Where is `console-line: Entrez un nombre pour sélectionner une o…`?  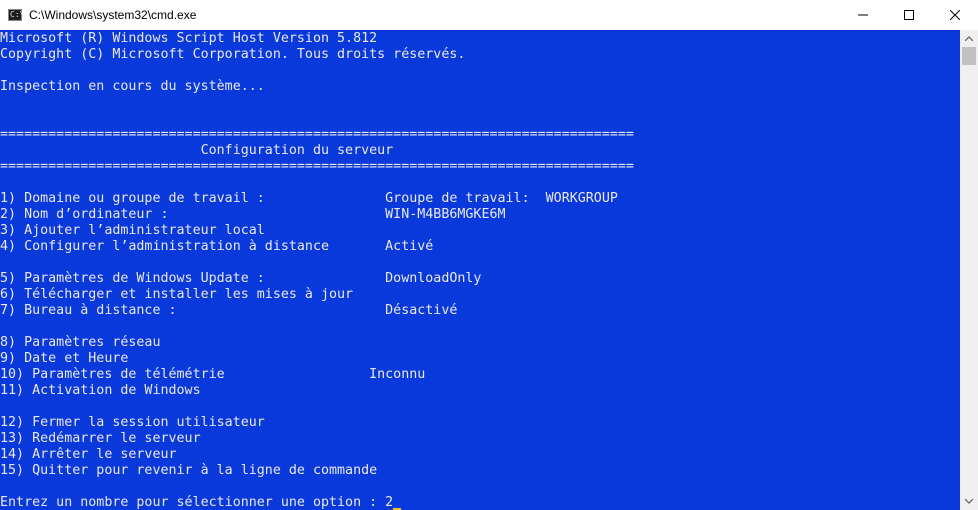
console-line: Entrez un nombre pour sélectionner une o… is located at coordinates (197, 502).